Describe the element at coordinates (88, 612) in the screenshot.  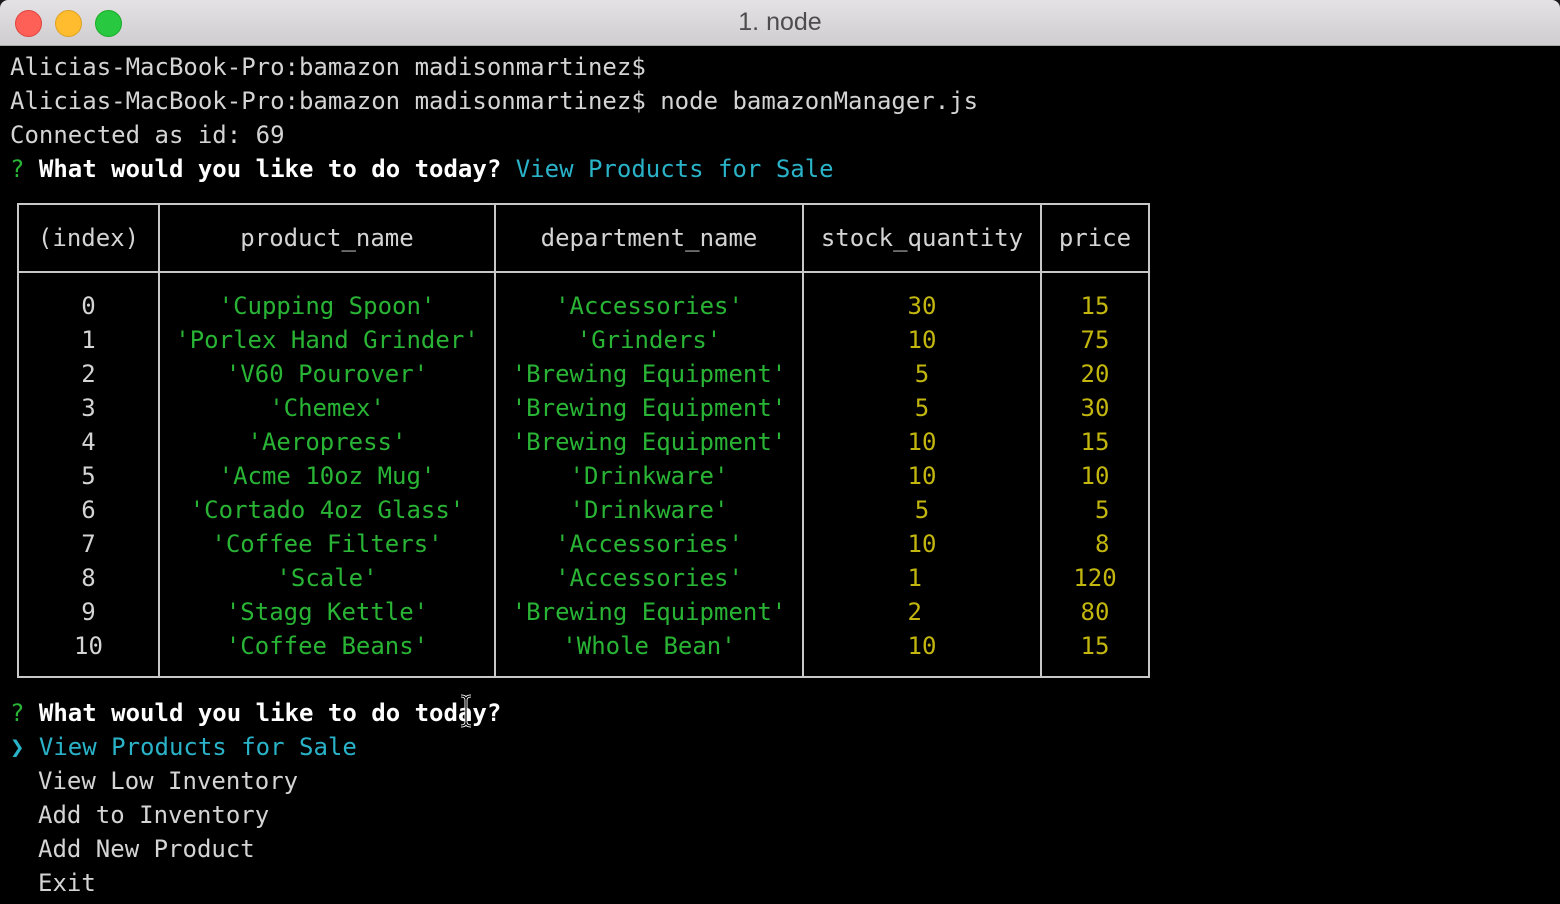
I see `cell-index: 9` at that location.